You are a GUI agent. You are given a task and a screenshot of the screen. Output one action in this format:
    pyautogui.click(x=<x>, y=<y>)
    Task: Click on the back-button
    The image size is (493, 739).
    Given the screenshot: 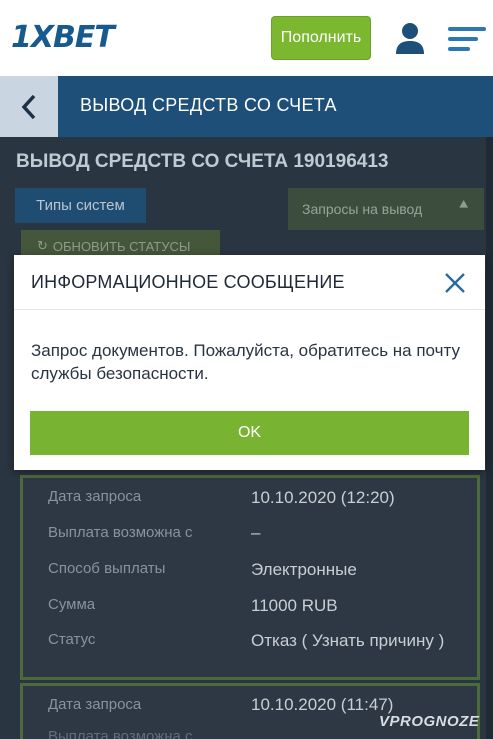 What is the action you would take?
    pyautogui.click(x=29, y=106)
    